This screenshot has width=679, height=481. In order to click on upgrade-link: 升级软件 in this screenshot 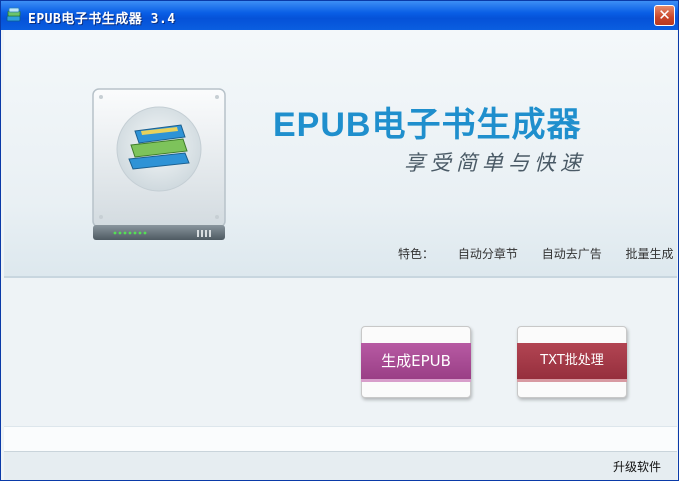, I will do `click(637, 466)`.